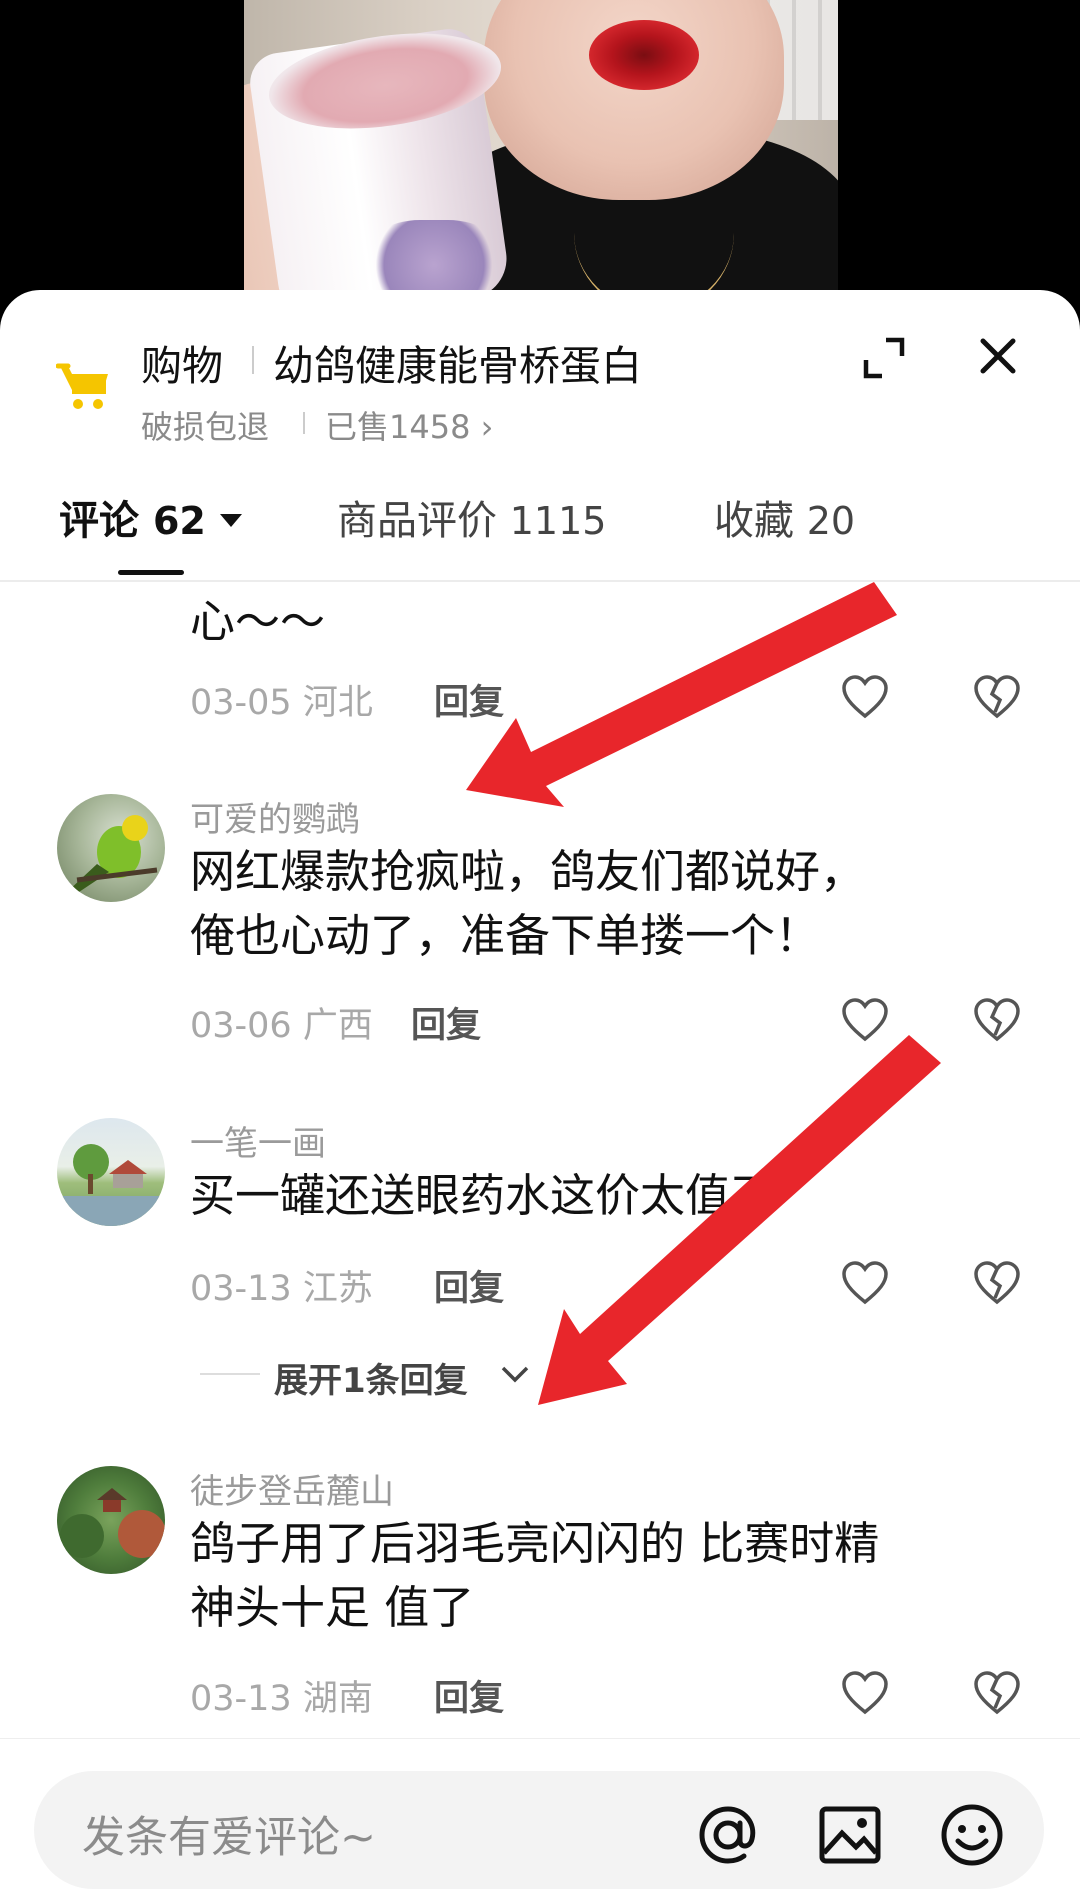 This screenshot has height=1899, width=1080. What do you see at coordinates (337, 703) in the screenshot?
I see `comment-region: 河北` at bounding box center [337, 703].